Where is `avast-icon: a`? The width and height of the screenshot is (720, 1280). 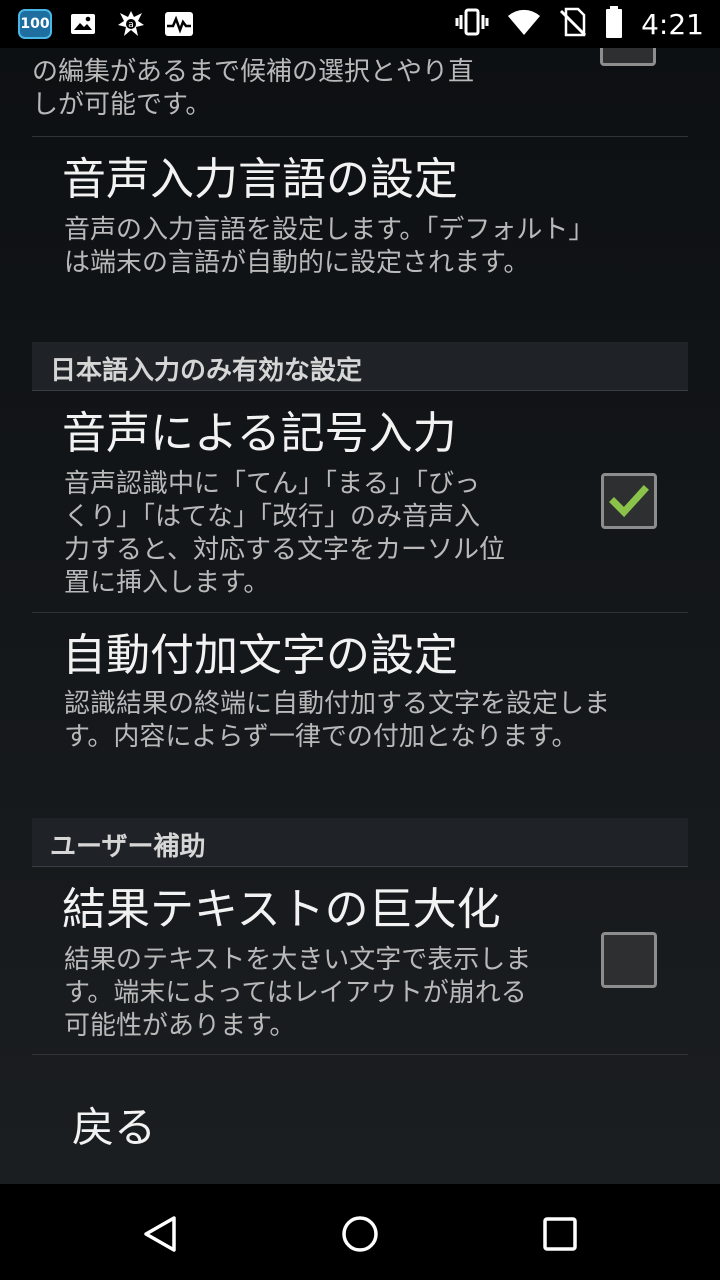 avast-icon: a is located at coordinates (131, 24).